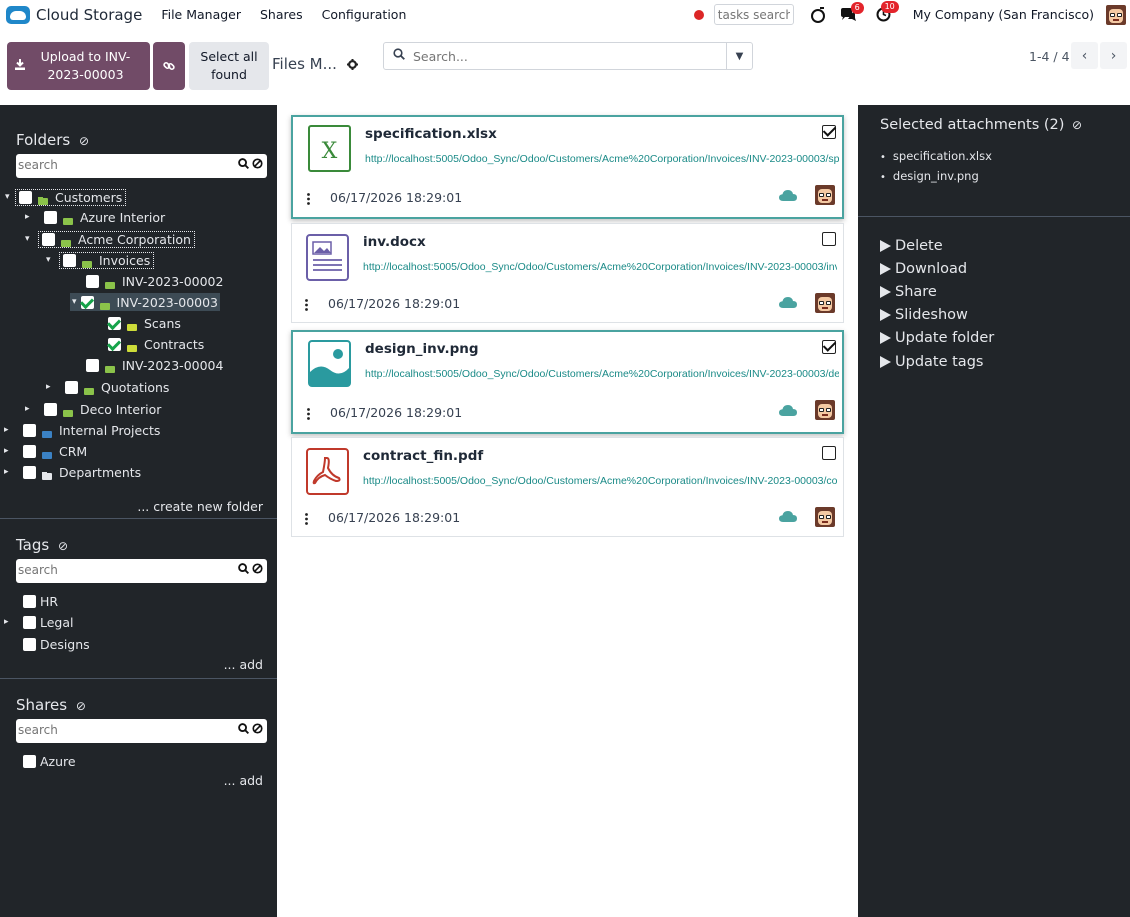 Image resolution: width=1130 pixels, height=917 pixels. Describe the element at coordinates (201, 14) in the screenshot. I see `menu-file-manager: File Manager` at that location.